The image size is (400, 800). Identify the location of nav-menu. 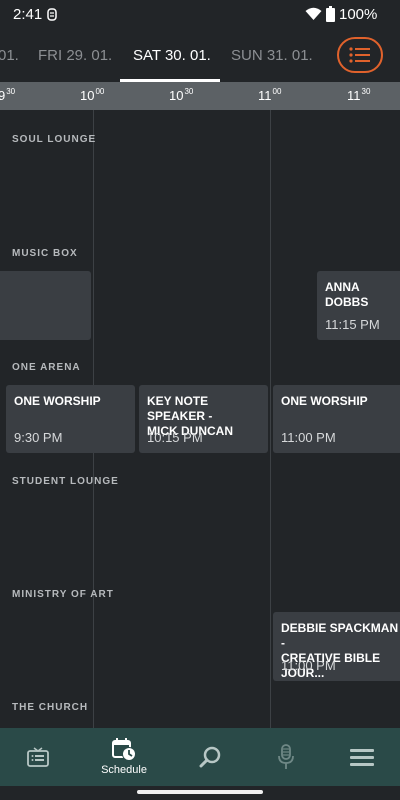
(362, 757).